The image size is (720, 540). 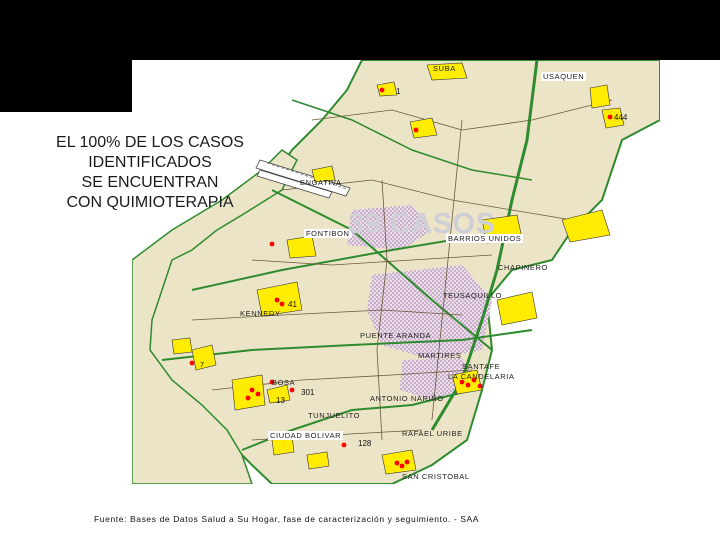 I want to click on label-san-cristobal: SAN CRISTOBAL, so click(x=436, y=476).